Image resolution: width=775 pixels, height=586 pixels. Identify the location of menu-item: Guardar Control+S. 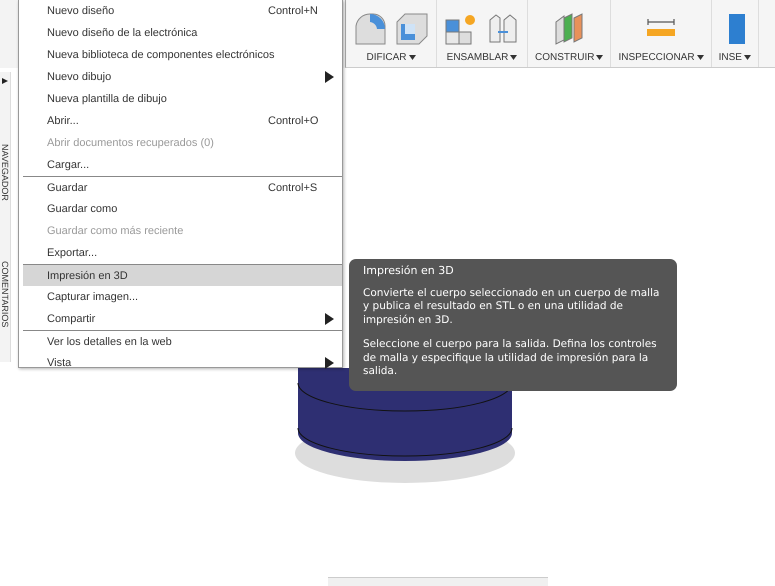
(182, 187).